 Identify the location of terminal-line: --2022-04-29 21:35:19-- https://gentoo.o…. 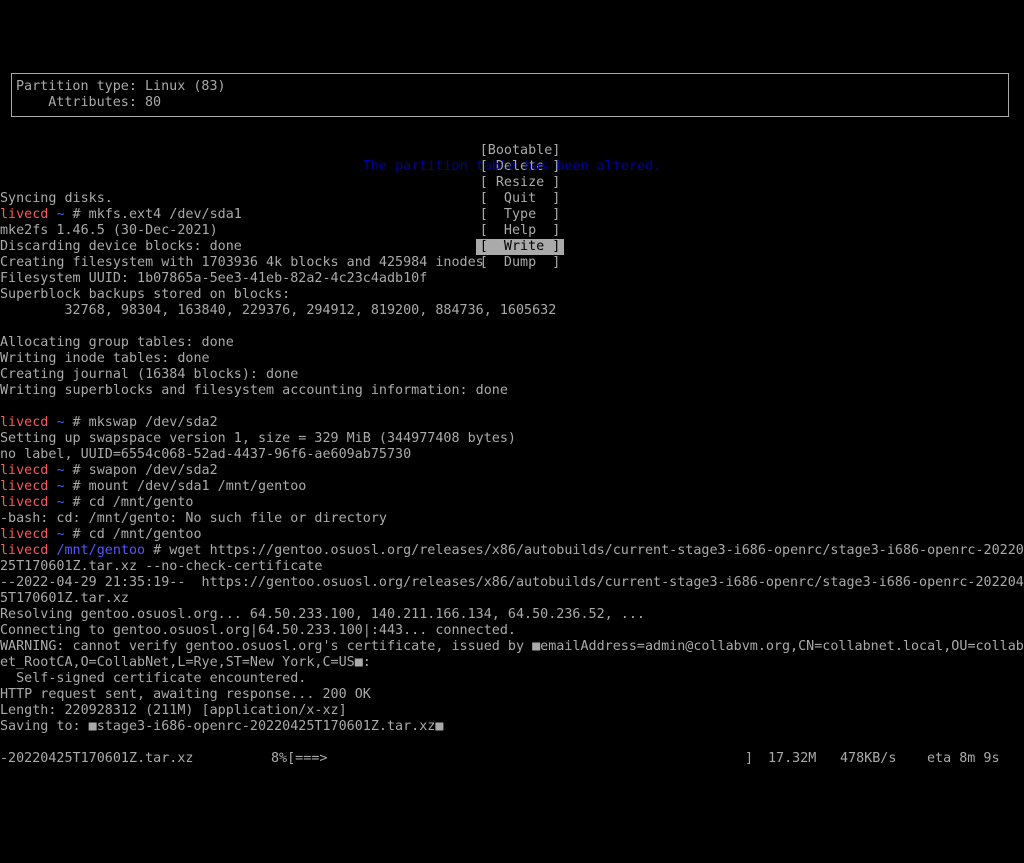
(512, 582).